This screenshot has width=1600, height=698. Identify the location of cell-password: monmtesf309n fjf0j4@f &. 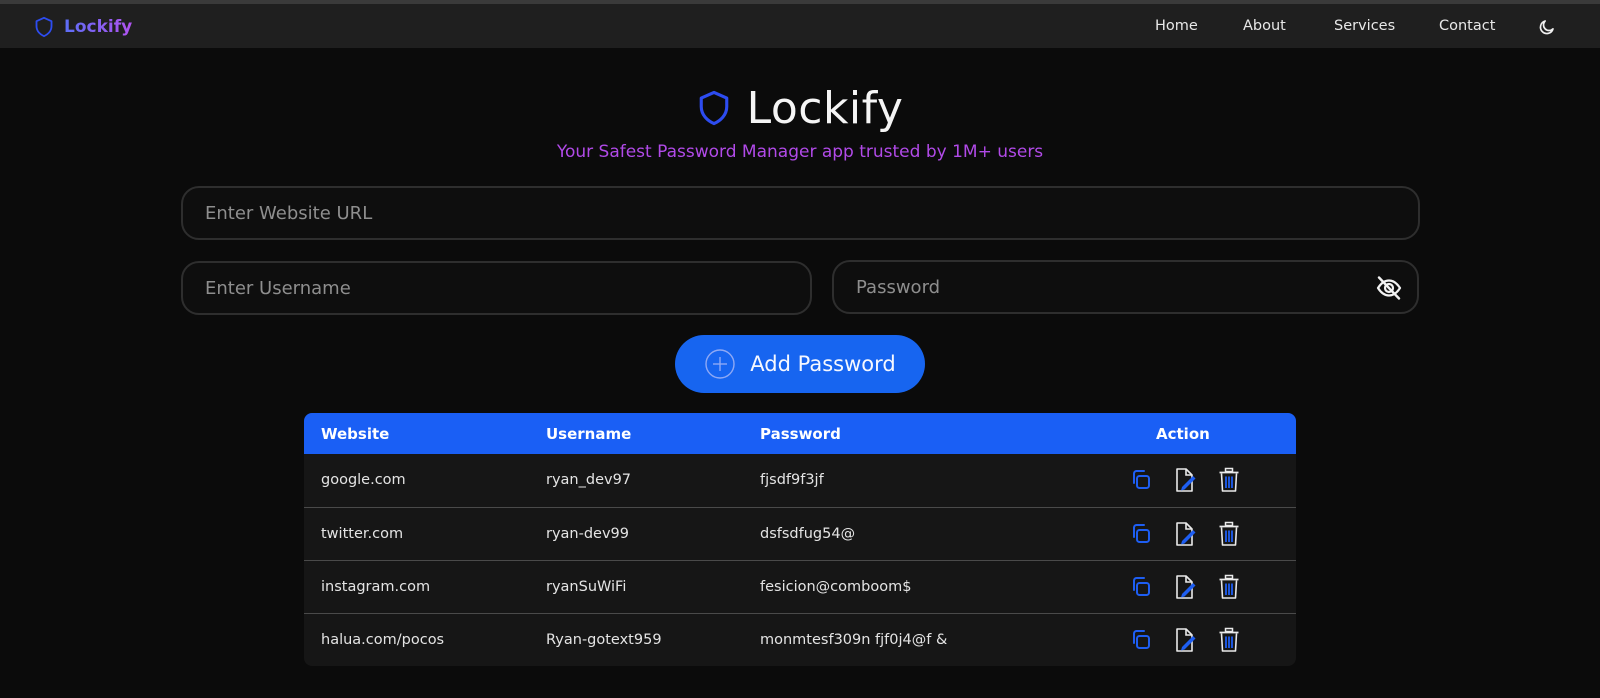
(854, 640).